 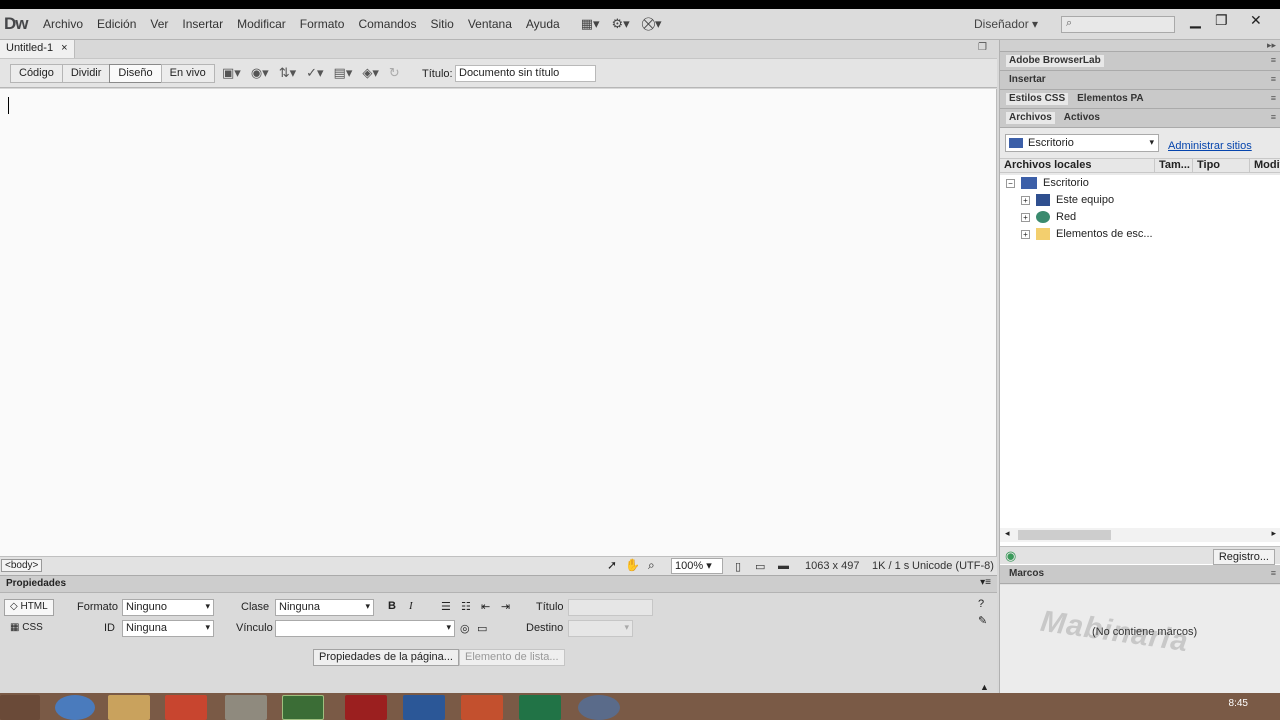 What do you see at coordinates (37, 49) in the screenshot?
I see `tab-untitled: Untitled-1 ×` at bounding box center [37, 49].